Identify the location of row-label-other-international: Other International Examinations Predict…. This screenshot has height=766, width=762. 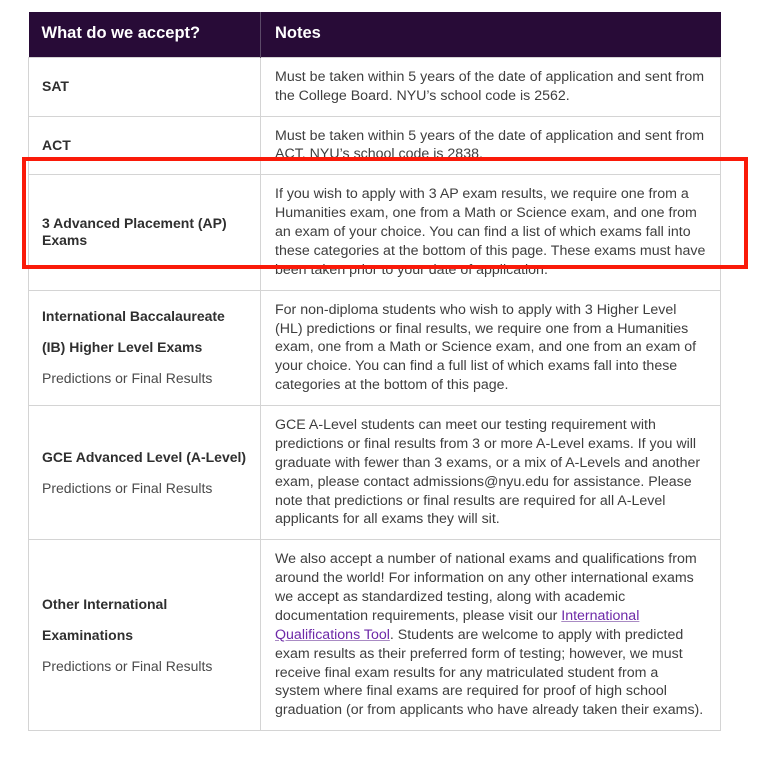
(144, 635).